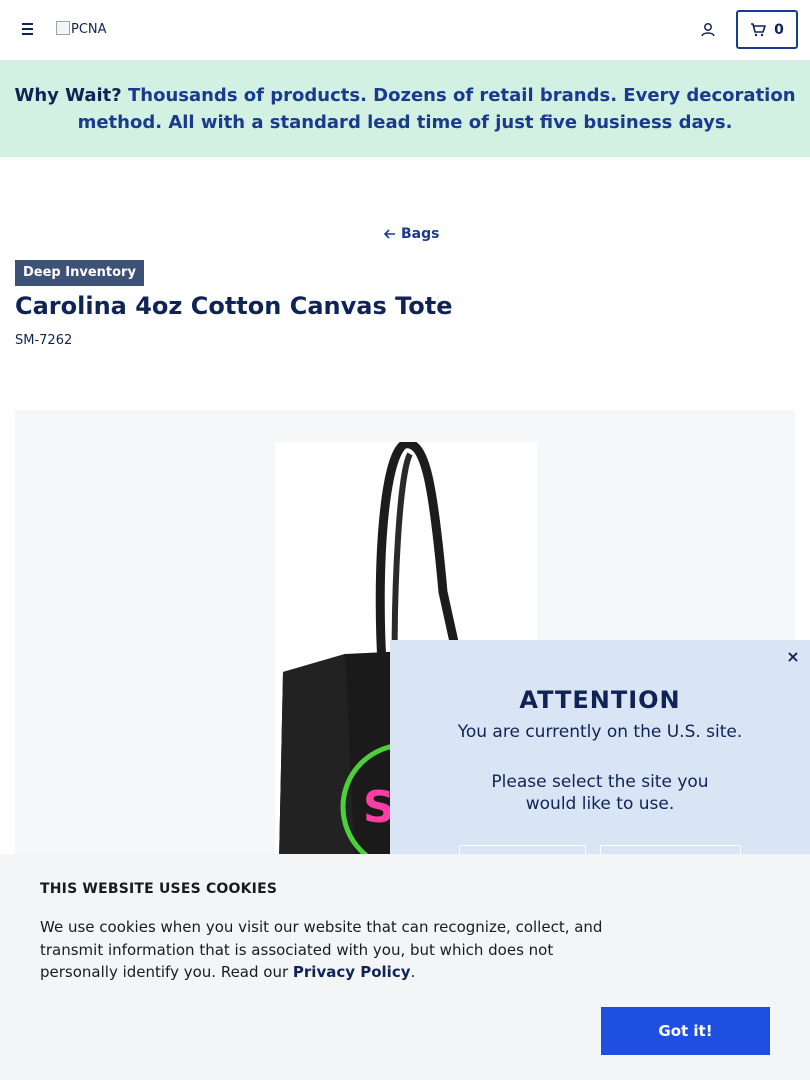 This screenshot has height=1080, width=810. What do you see at coordinates (63, 28) in the screenshot?
I see `broken-image-icon` at bounding box center [63, 28].